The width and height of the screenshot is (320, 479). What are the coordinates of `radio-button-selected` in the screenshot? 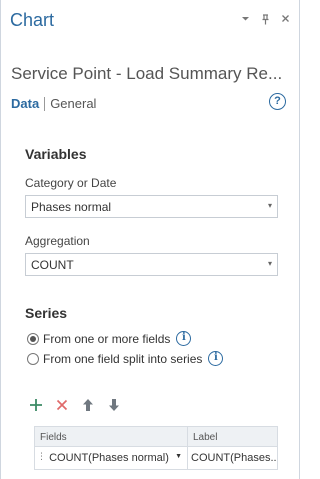 It's located at (33, 338).